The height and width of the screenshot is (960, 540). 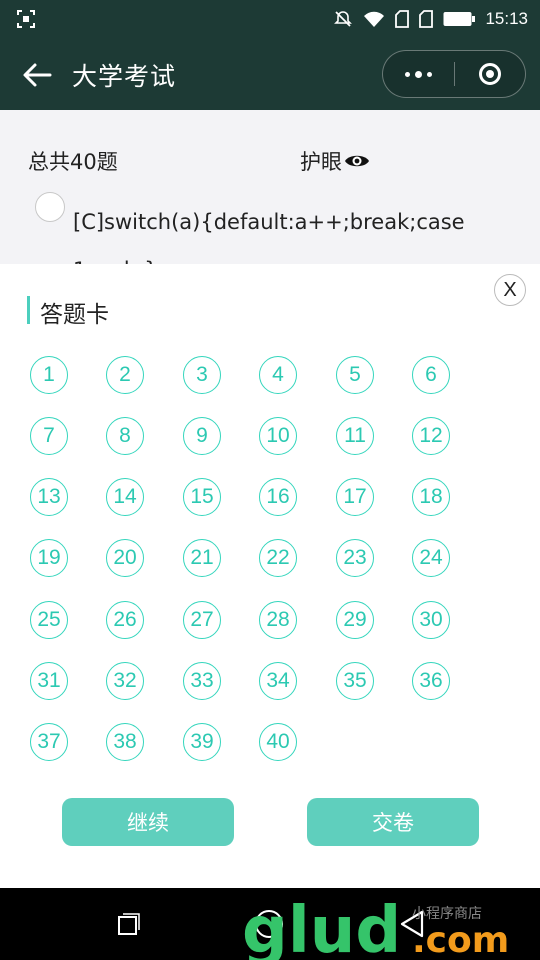 What do you see at coordinates (447, 914) in the screenshot?
I see `watermark-subtext: 小程序商店` at bounding box center [447, 914].